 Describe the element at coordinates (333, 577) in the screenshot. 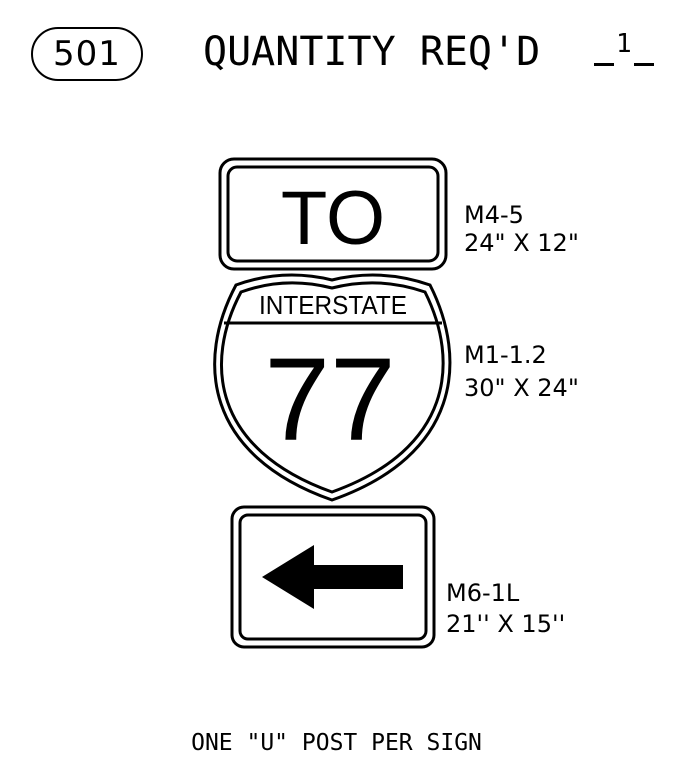

I see `left-arrow-sign` at that location.